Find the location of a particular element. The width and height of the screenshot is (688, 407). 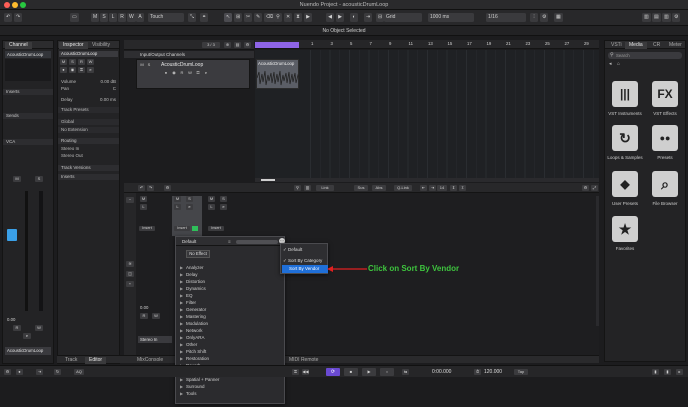

folder-track-input-output: Input/Output Channels is located at coordinates (189, 54).